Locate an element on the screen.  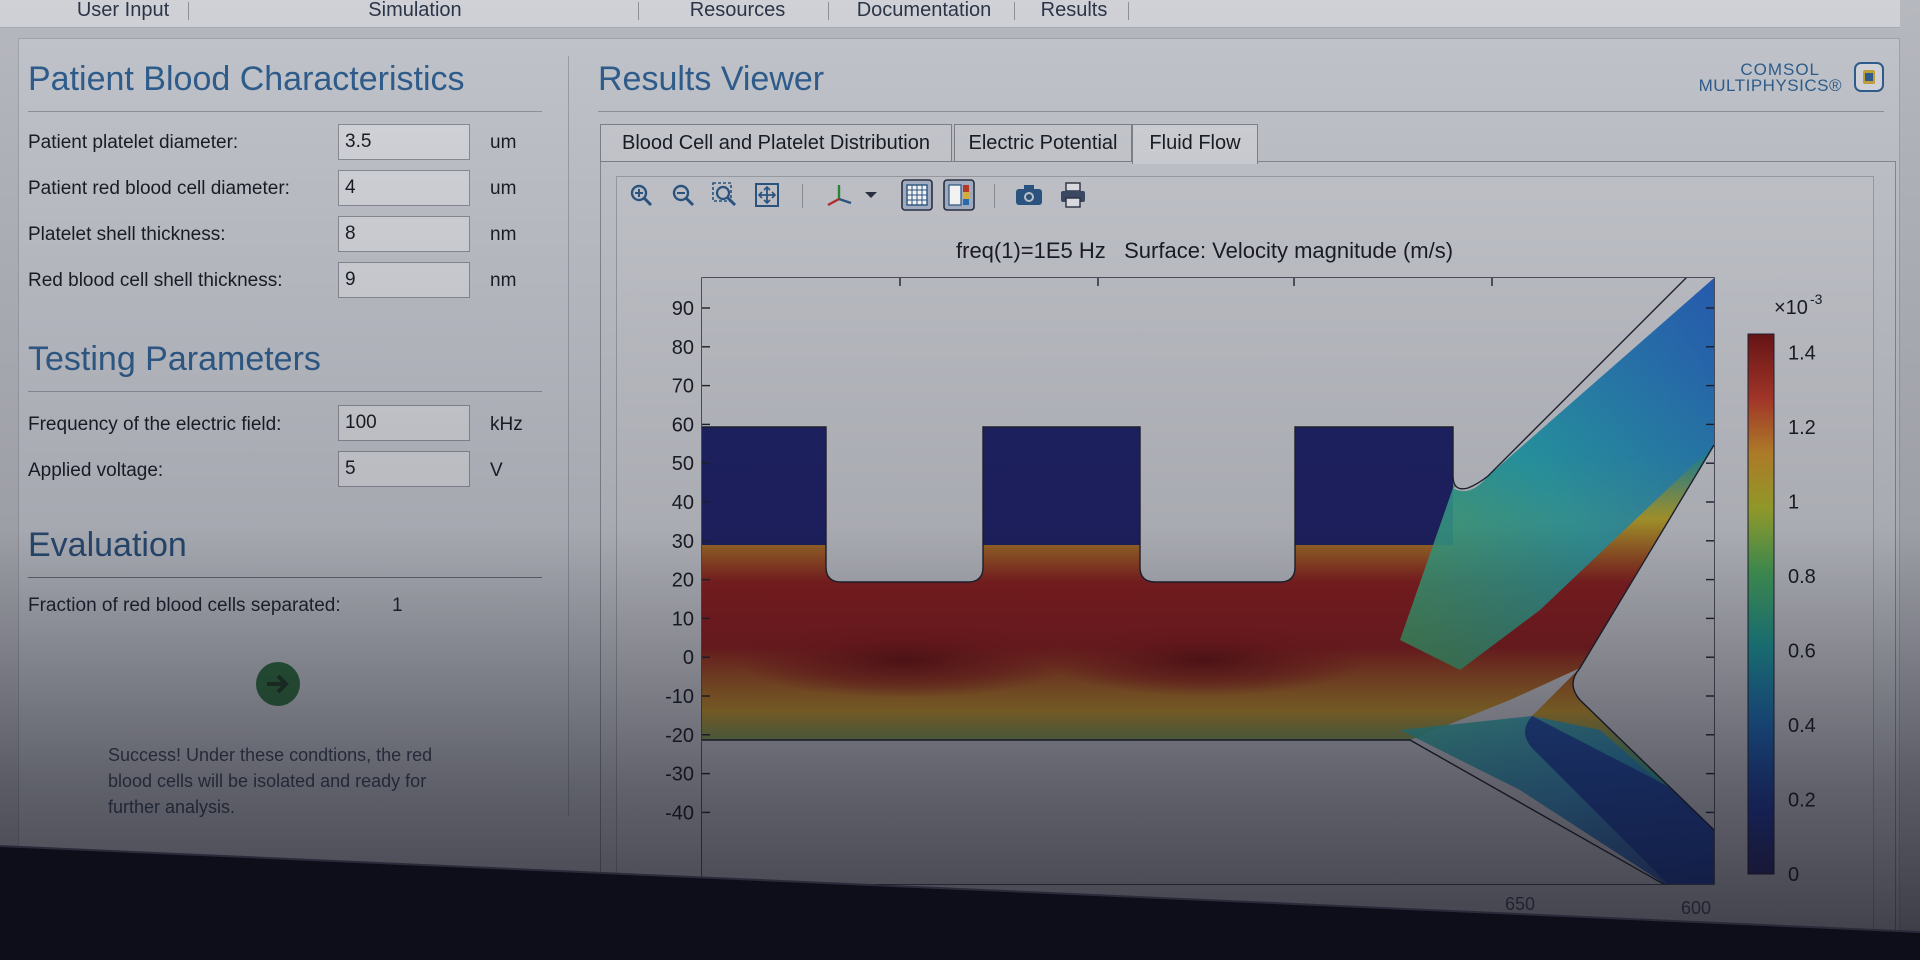
evaluation-title: Evaluation is located at coordinates (107, 545).